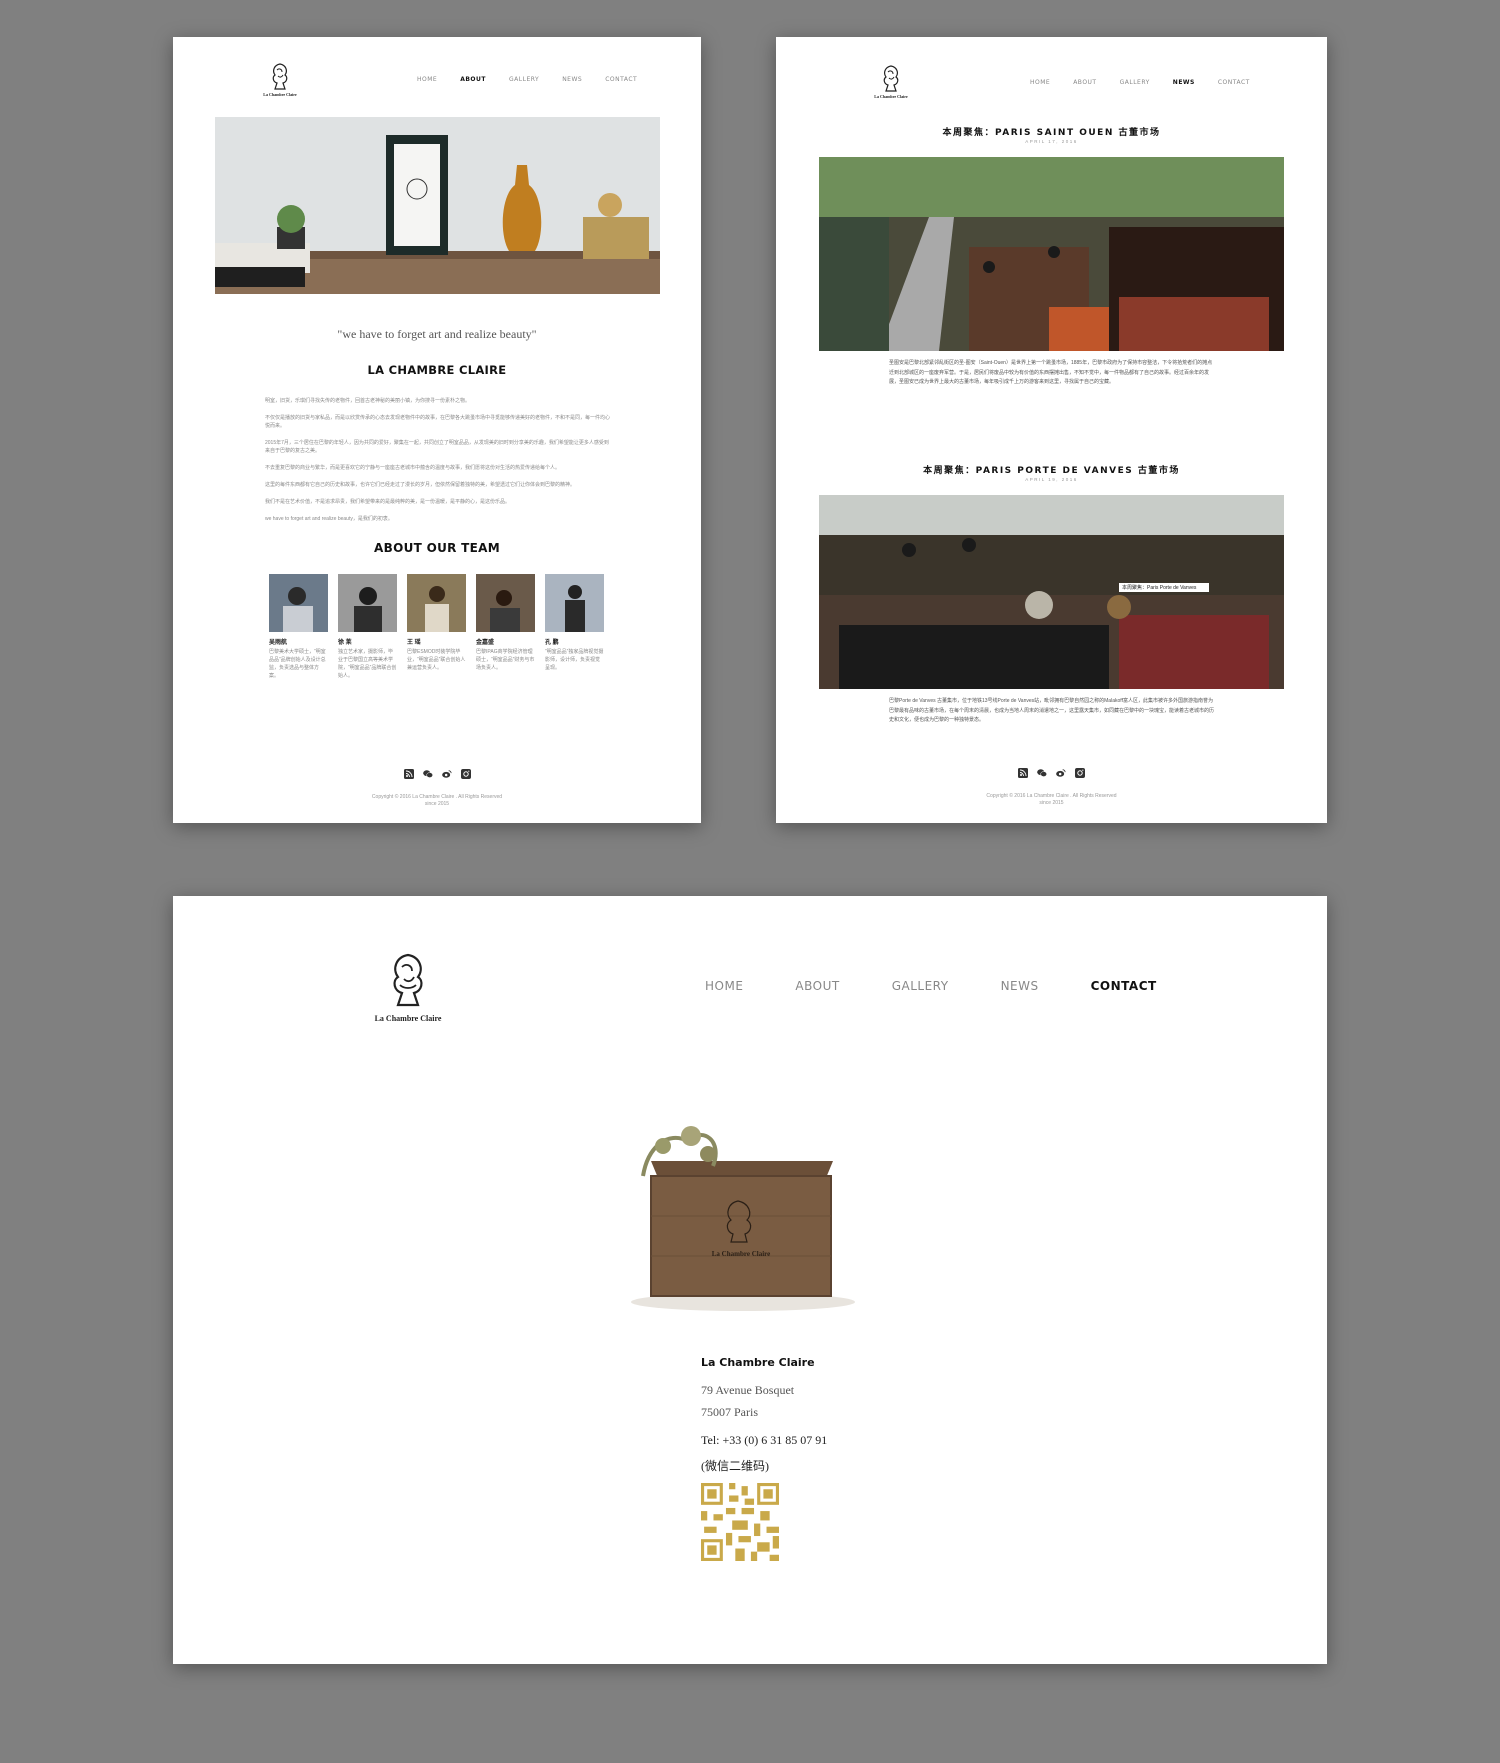  I want to click on wechat-qr-label: (微信二维码), so click(735, 1466).